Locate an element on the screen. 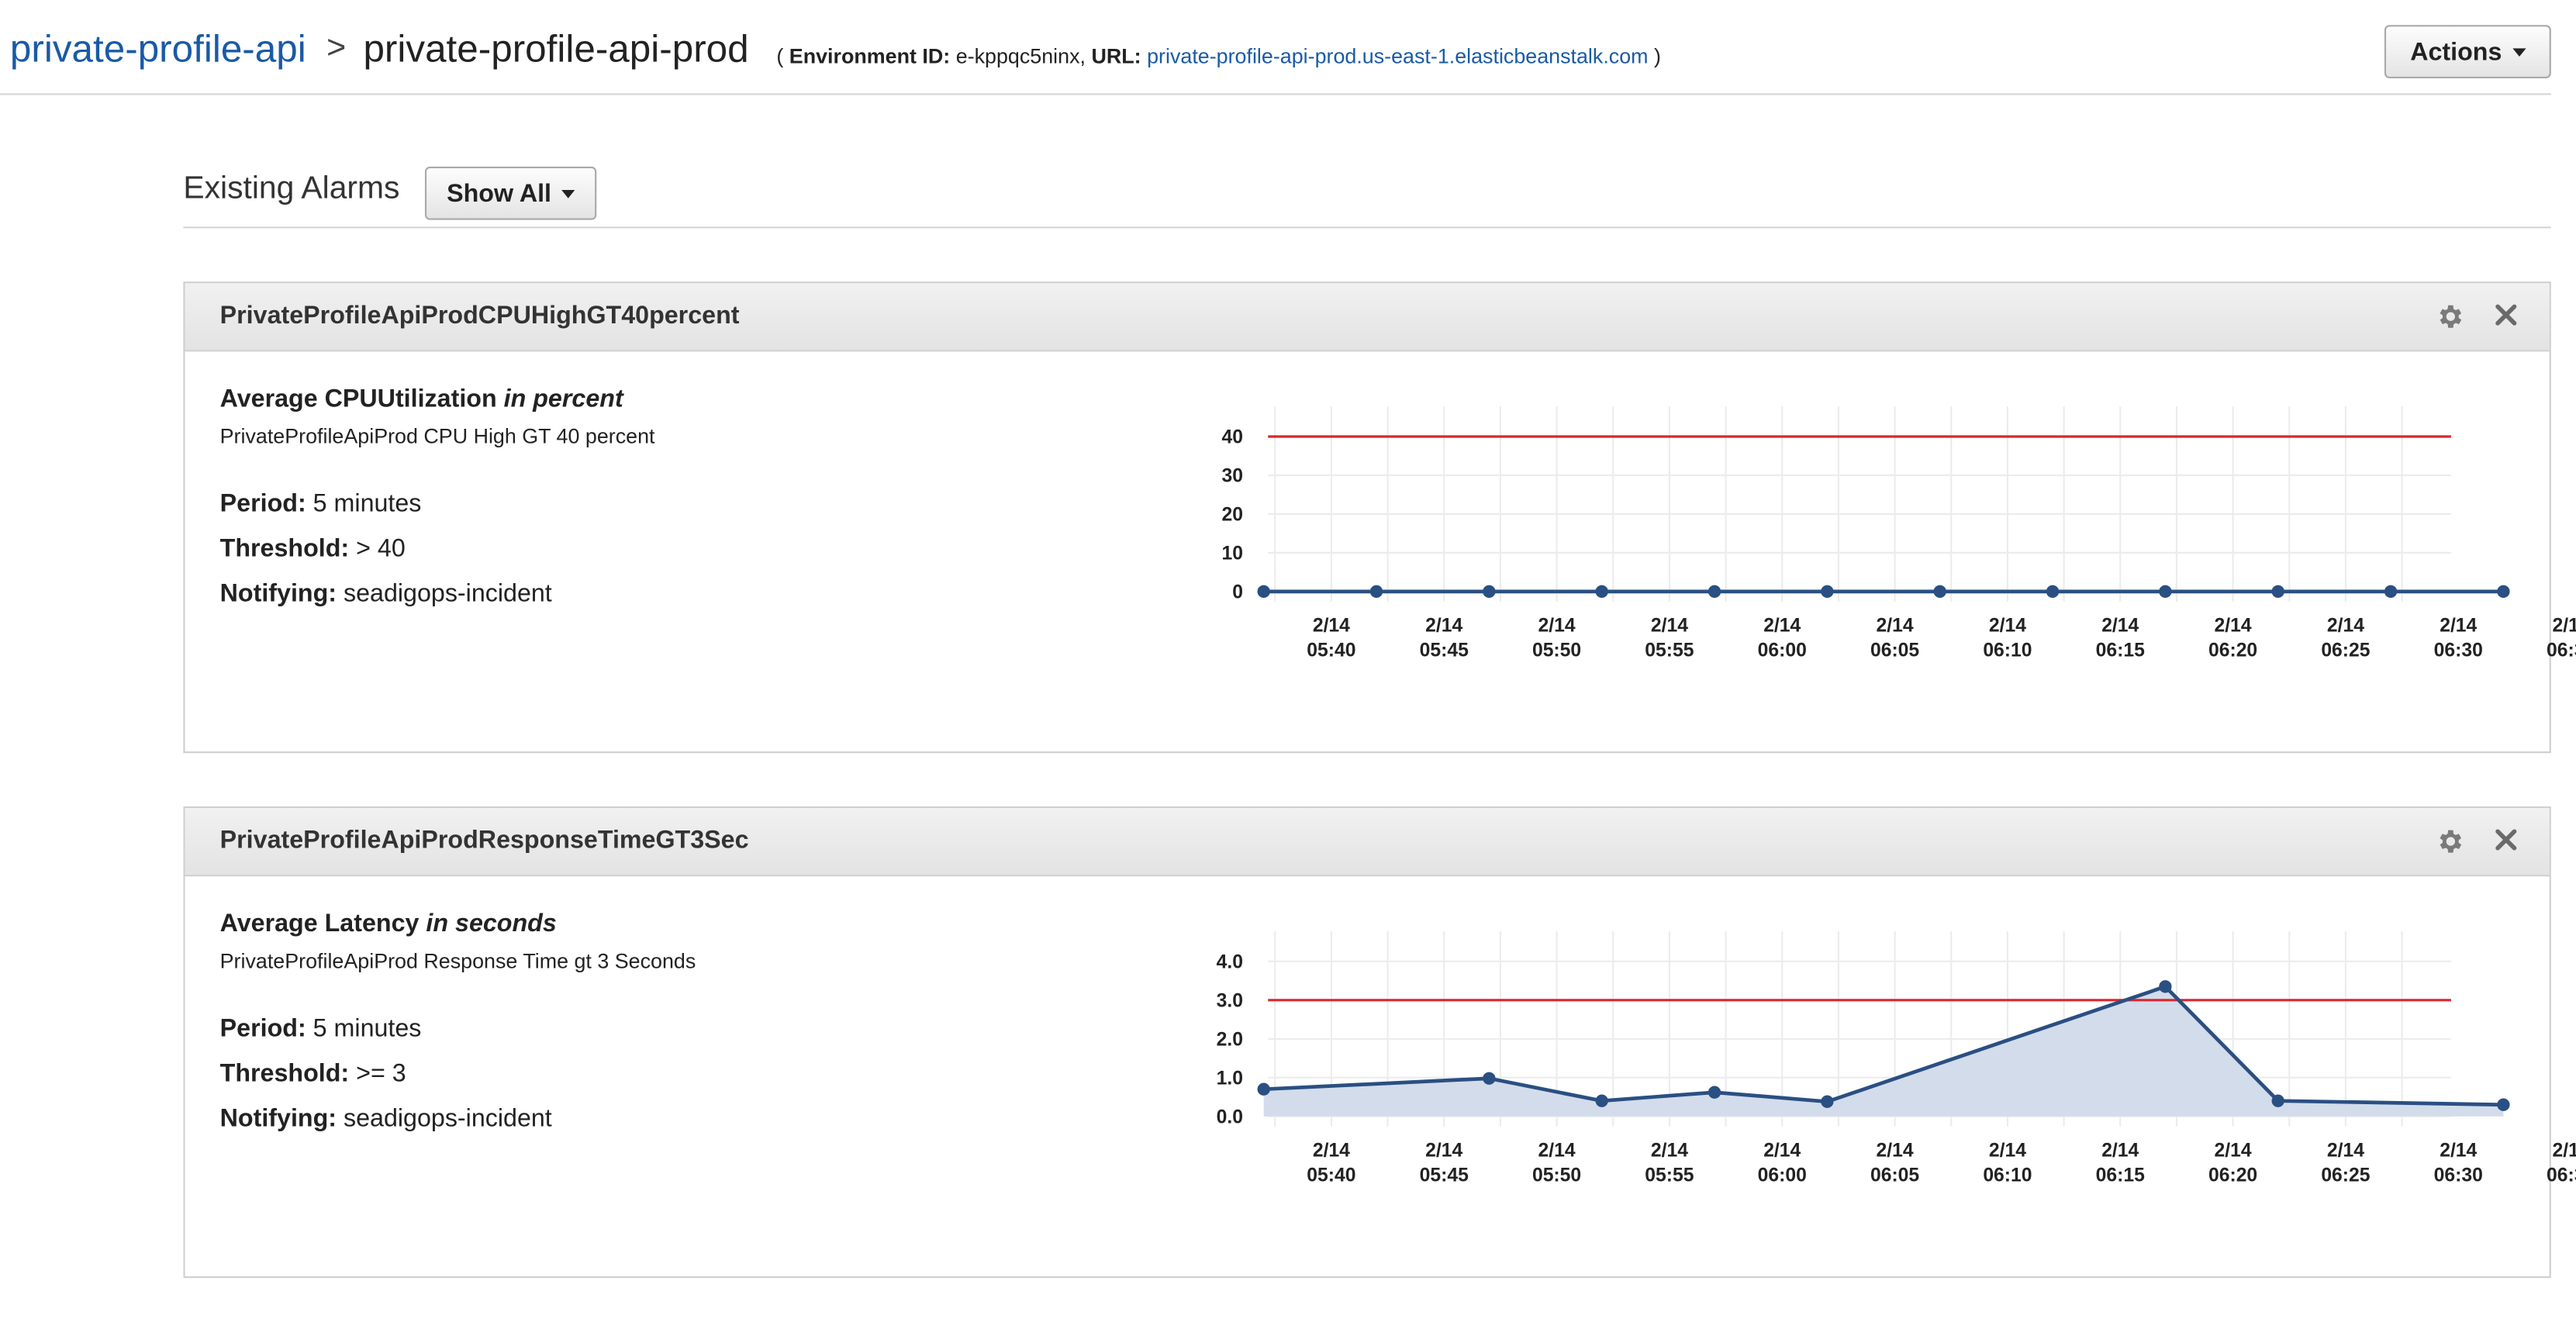 This screenshot has height=1343, width=2576. actions-button: Actions is located at coordinates (2467, 51).